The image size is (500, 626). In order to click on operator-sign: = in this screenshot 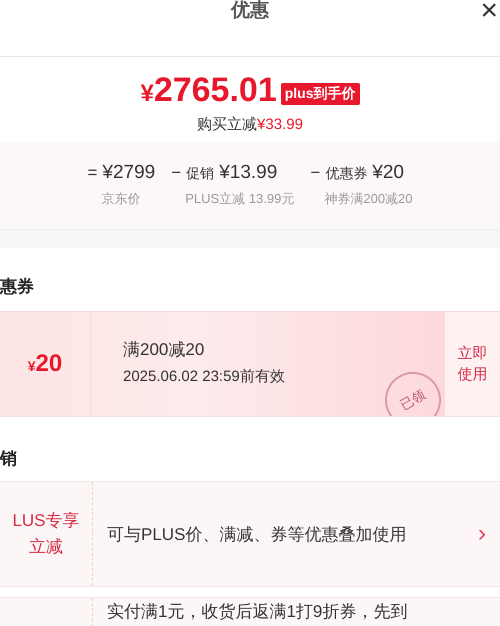, I will do `click(92, 173)`.